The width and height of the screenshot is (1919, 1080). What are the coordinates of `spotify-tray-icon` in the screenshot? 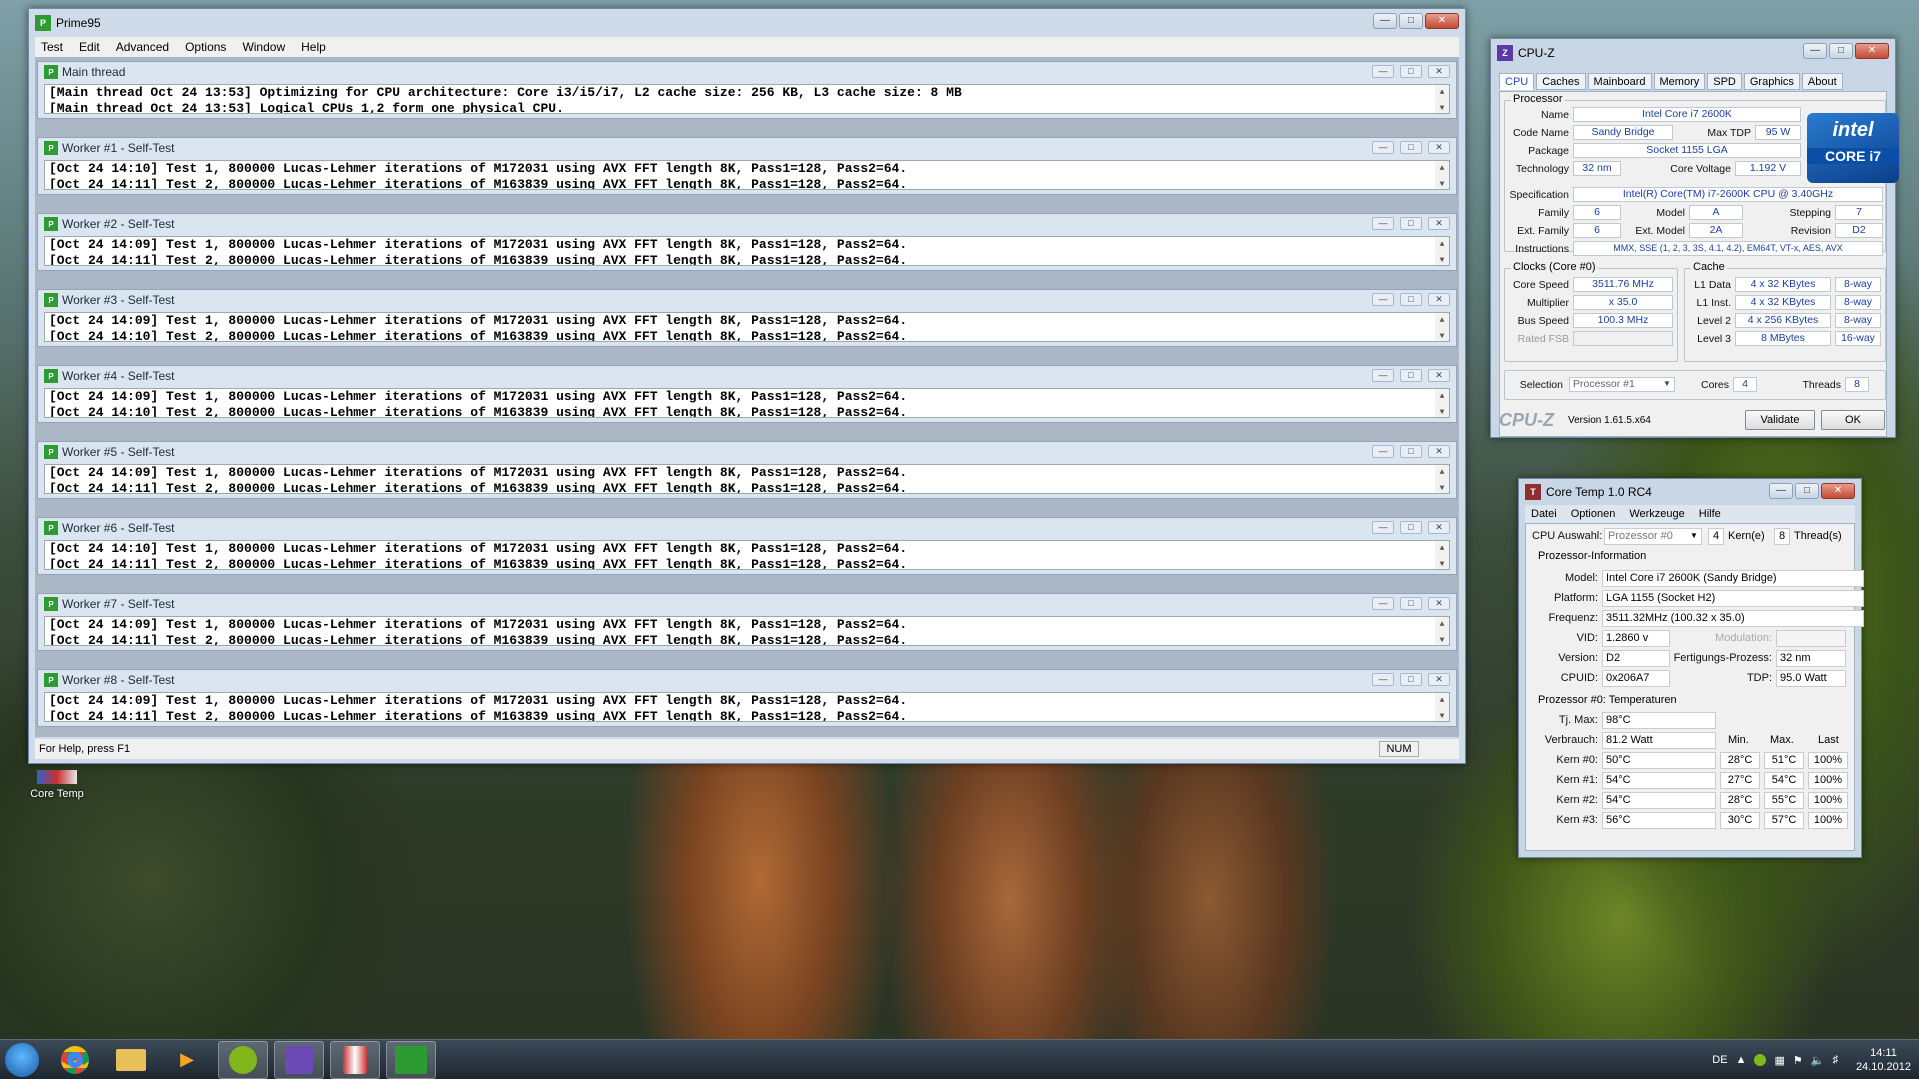 It's located at (1760, 1060).